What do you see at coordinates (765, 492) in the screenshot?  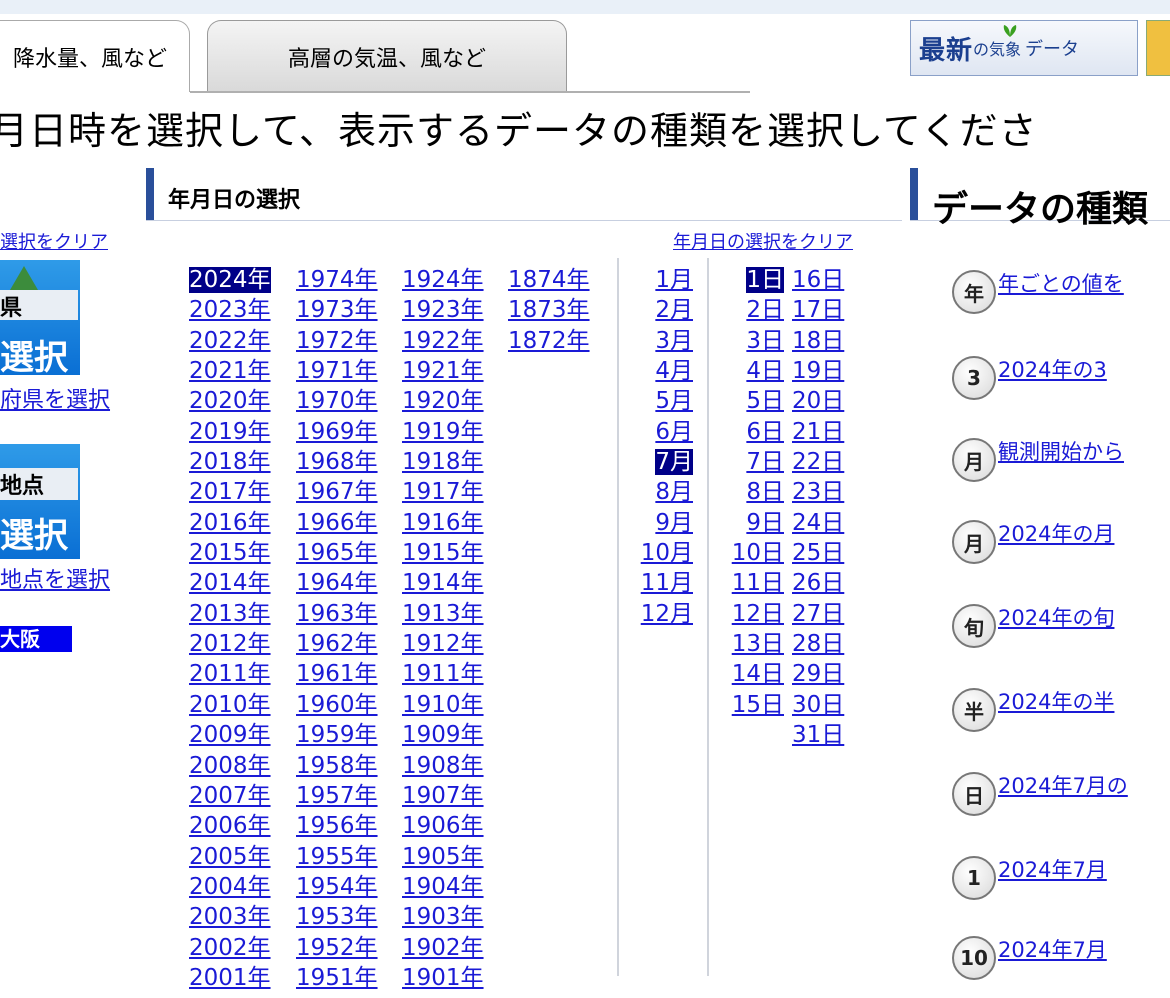 I see `day-link: 8日` at bounding box center [765, 492].